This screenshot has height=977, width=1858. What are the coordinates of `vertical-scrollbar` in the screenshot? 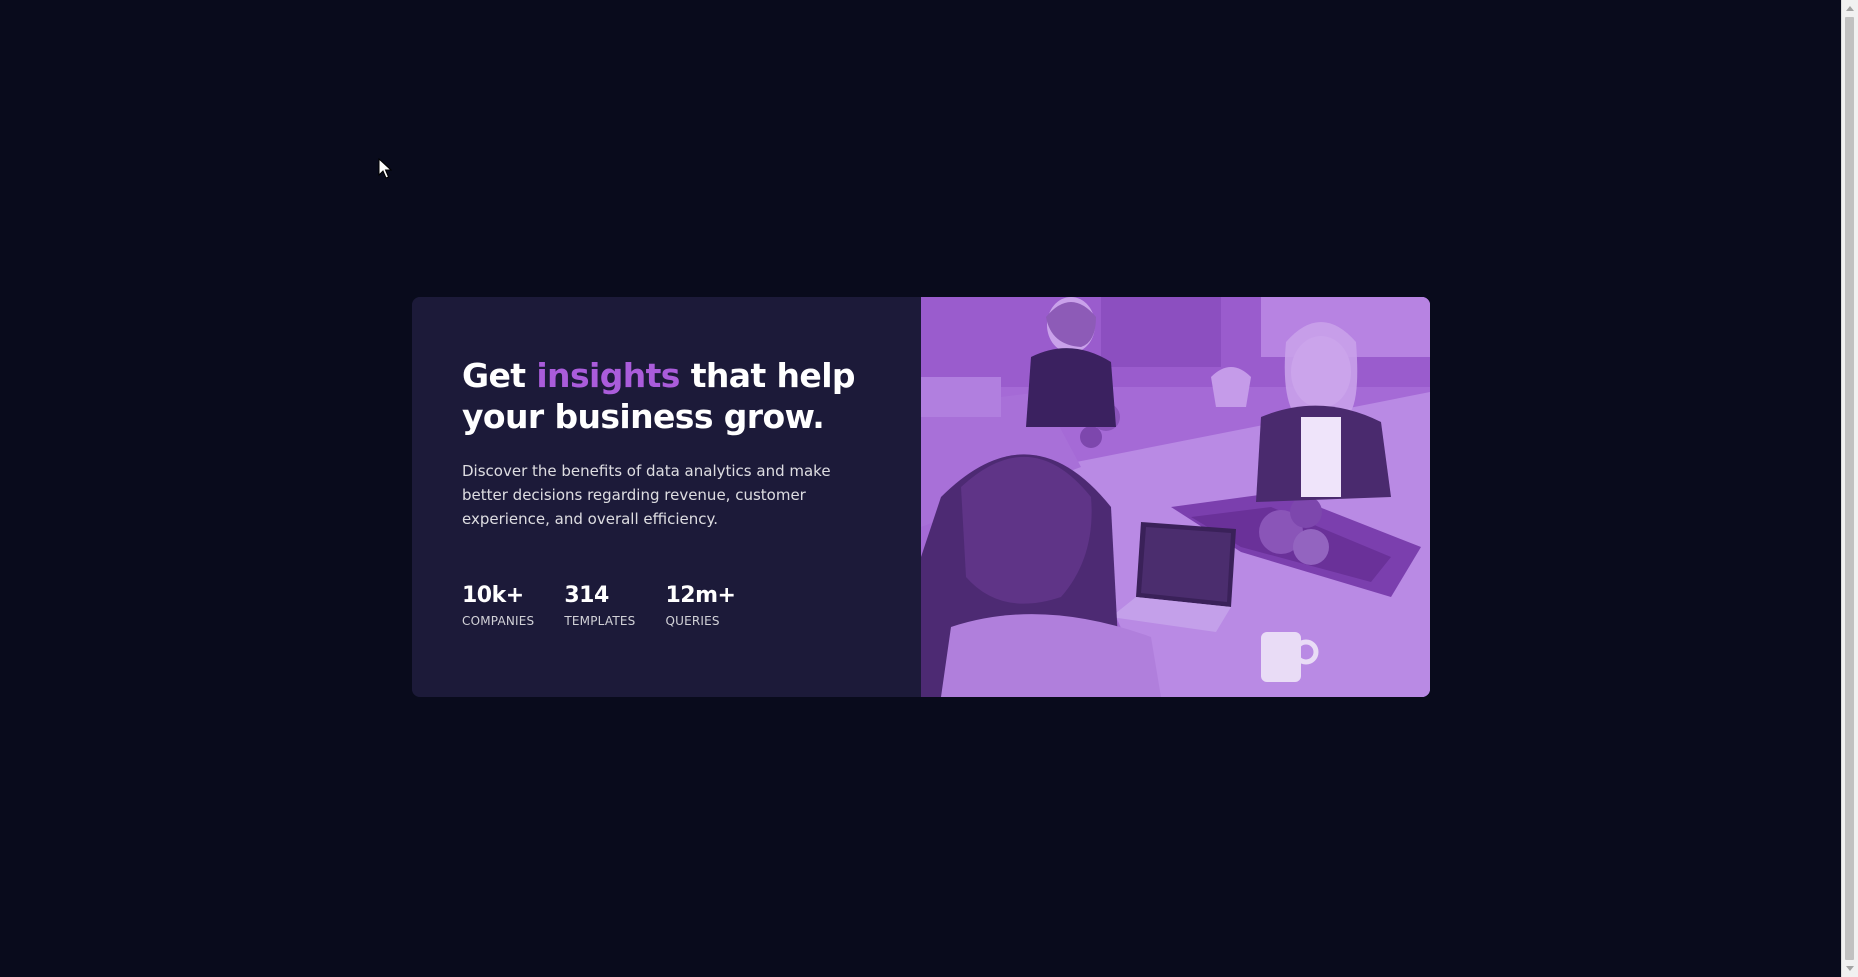 It's located at (1849, 488).